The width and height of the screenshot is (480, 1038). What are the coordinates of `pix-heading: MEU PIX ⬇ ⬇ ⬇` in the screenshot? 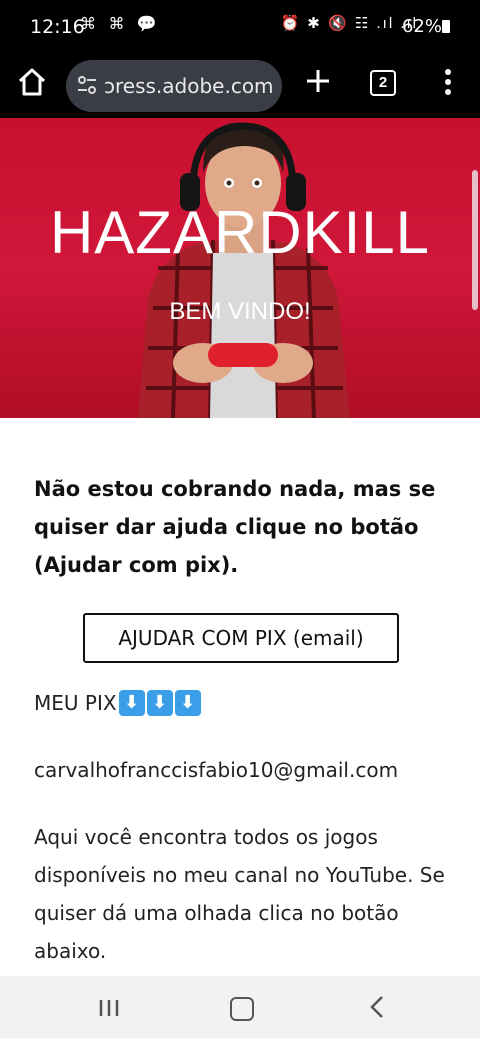 It's located at (117, 703).